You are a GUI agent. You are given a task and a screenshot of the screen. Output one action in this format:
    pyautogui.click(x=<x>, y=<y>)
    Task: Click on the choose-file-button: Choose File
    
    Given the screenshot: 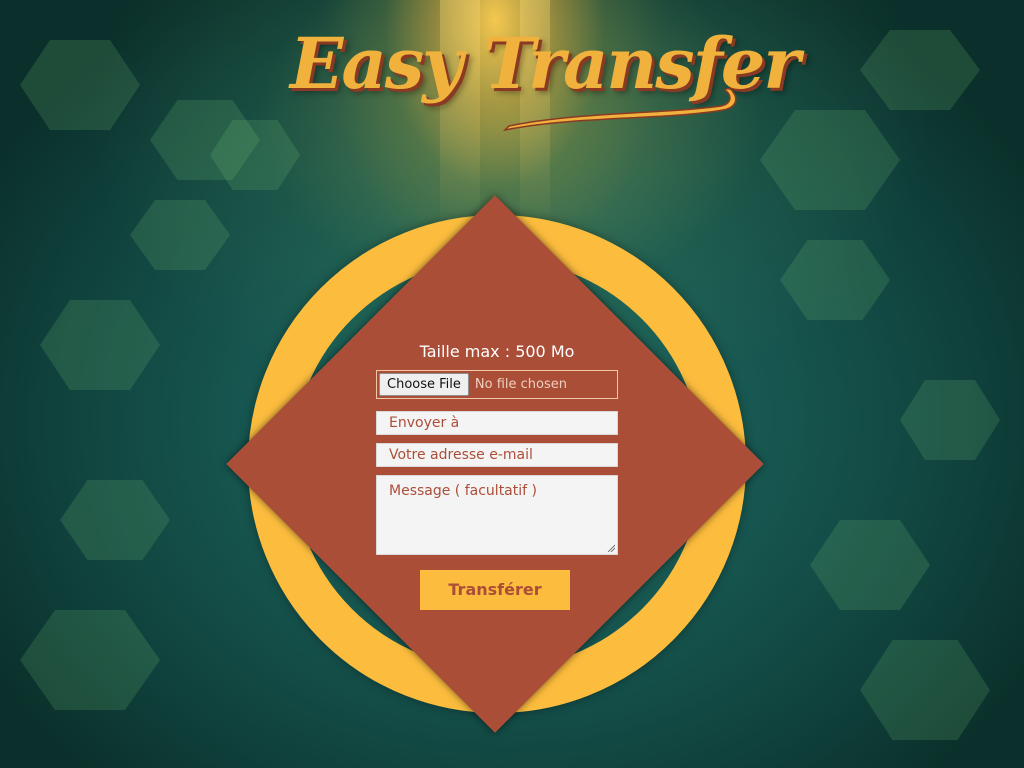 What is the action you would take?
    pyautogui.click(x=424, y=384)
    